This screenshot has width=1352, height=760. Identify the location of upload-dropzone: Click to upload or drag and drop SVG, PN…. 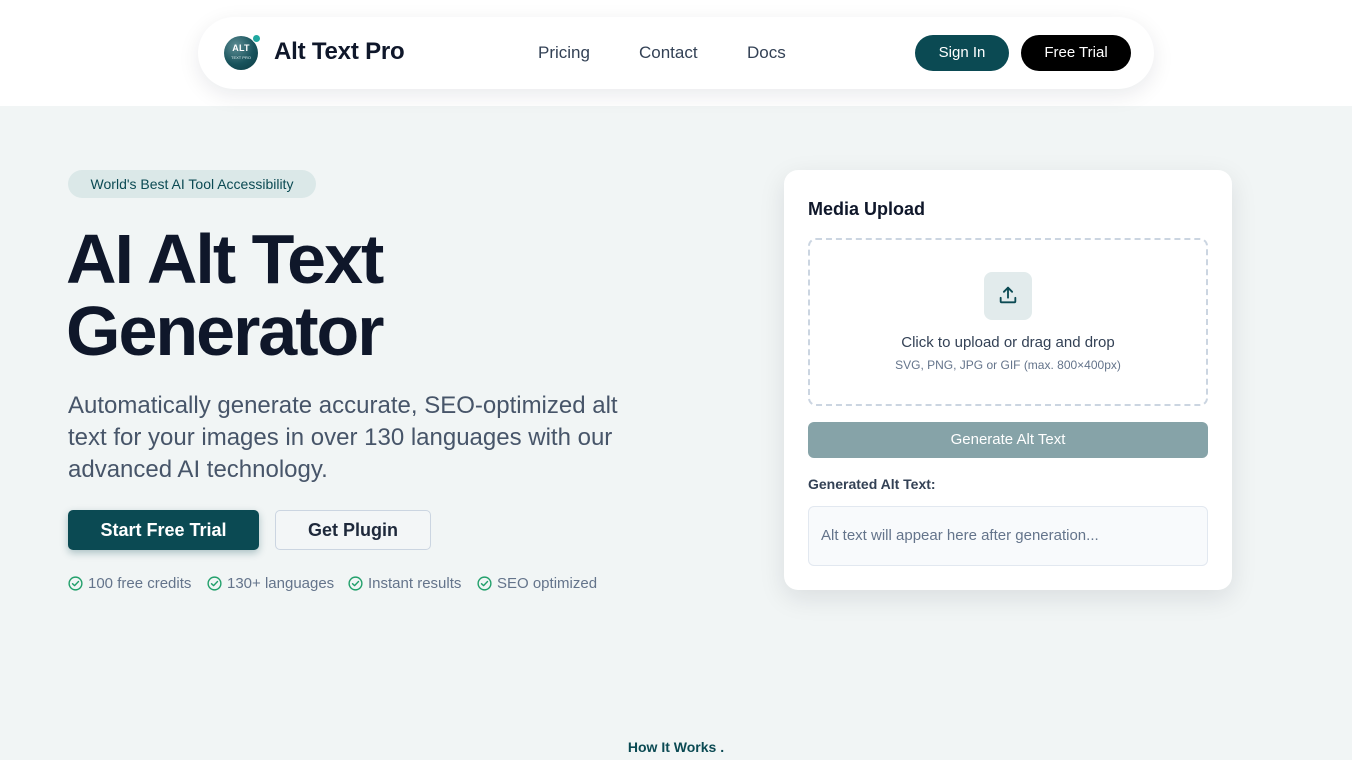
(1008, 322).